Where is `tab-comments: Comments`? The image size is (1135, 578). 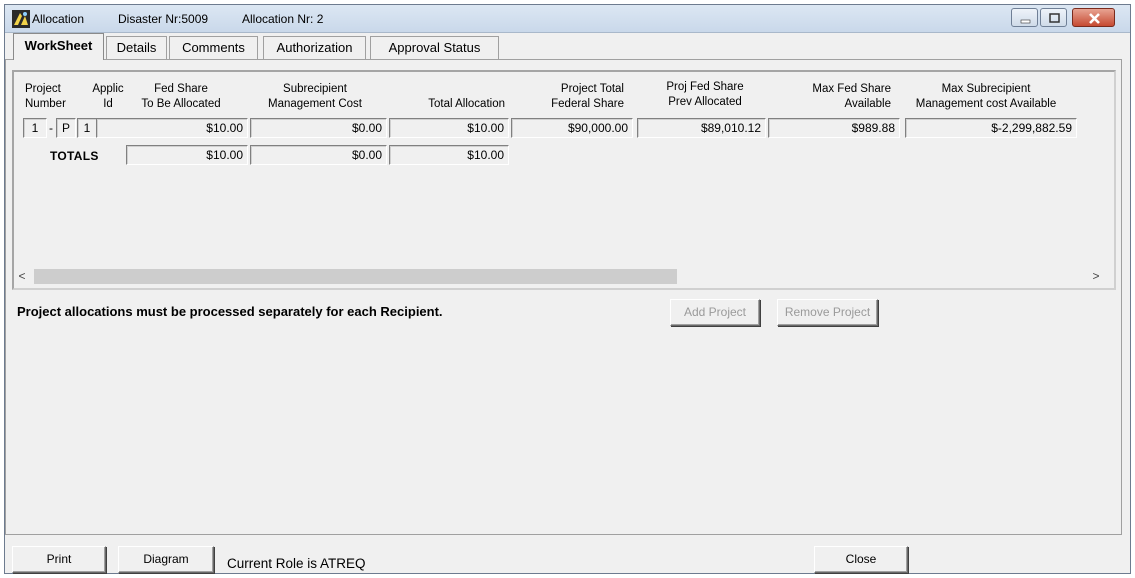 tab-comments: Comments is located at coordinates (213, 47).